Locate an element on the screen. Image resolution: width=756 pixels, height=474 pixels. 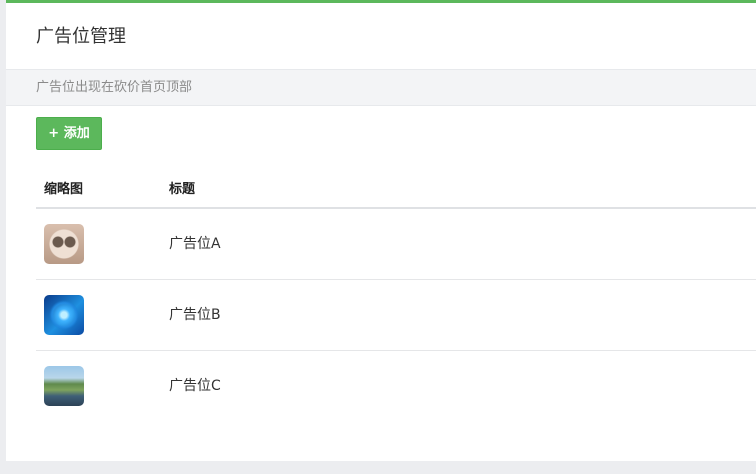
page-title: 广告位管理 is located at coordinates (81, 36).